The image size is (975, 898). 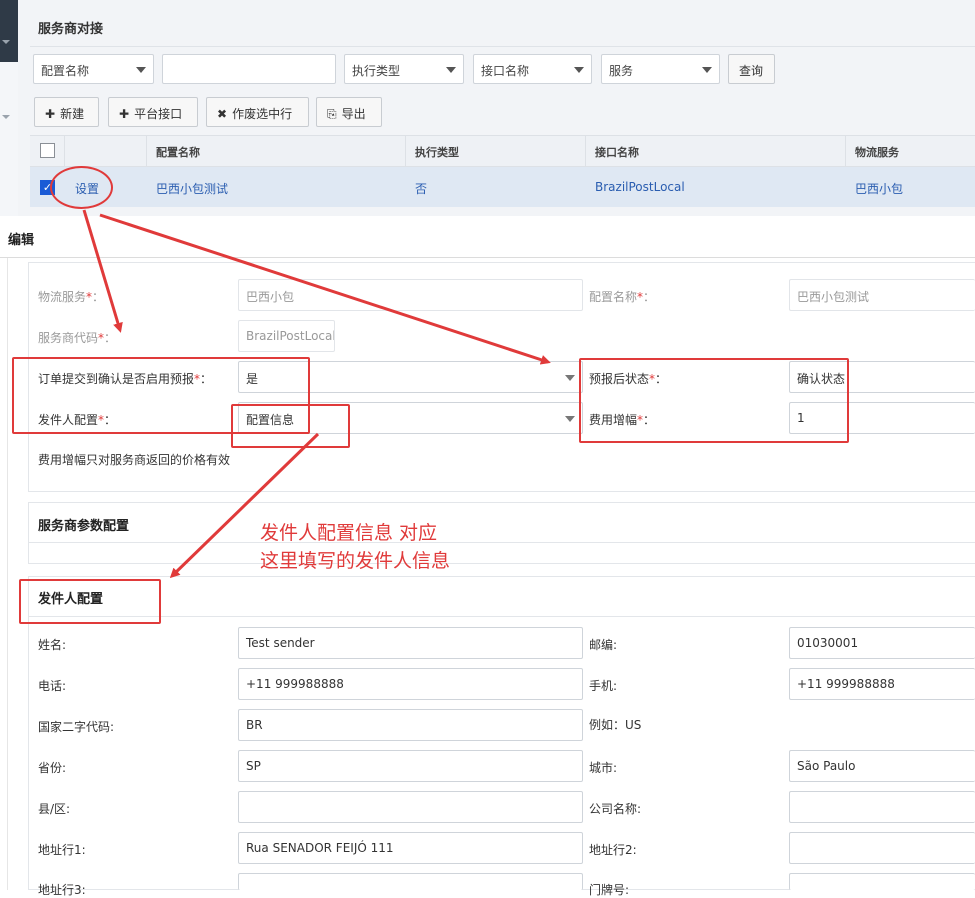 What do you see at coordinates (355, 547) in the screenshot?
I see `annotation-text: 发件人配置信息 对应 这里填写的发件人信息` at bounding box center [355, 547].